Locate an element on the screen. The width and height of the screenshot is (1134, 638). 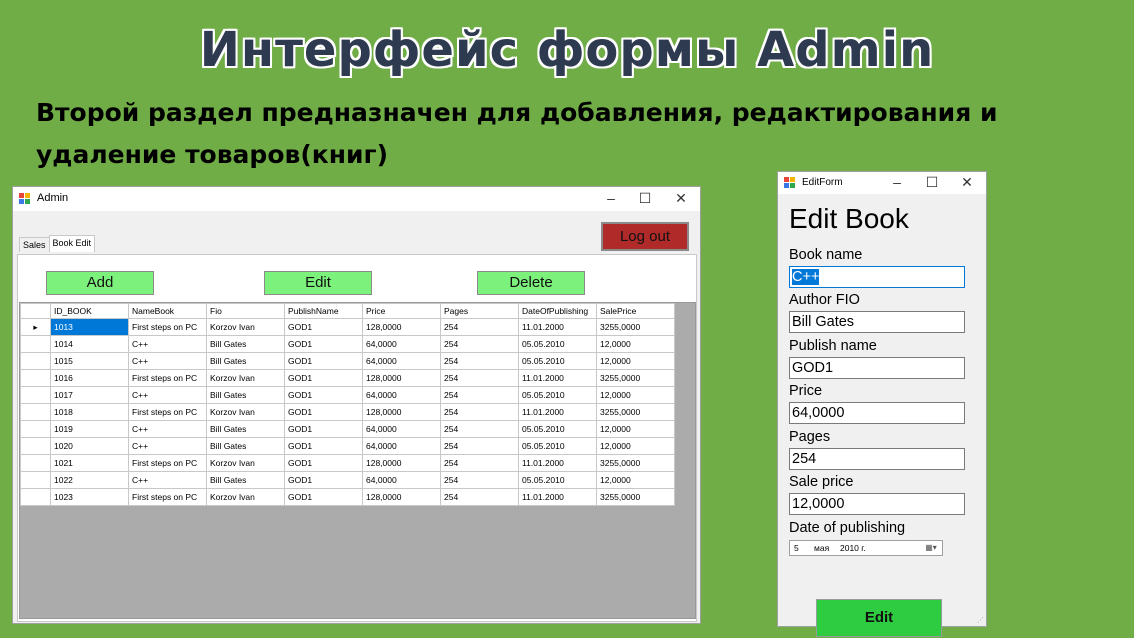
table-cell: 1019 is located at coordinates (89, 429).